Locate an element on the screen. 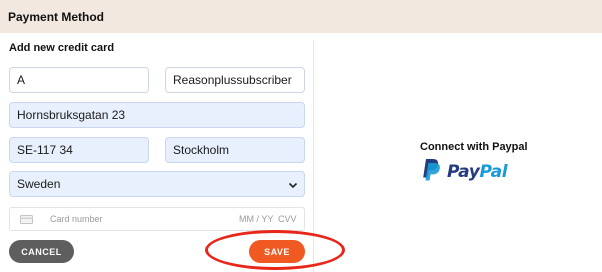 This screenshot has width=602, height=272. paypal-wordmark-pay: Pay is located at coordinates (463, 172).